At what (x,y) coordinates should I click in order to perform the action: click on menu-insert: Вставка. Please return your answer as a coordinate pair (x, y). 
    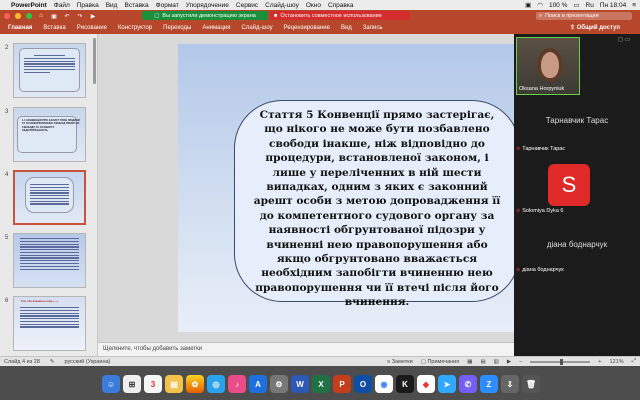
    Looking at the image, I should click on (136, 5).